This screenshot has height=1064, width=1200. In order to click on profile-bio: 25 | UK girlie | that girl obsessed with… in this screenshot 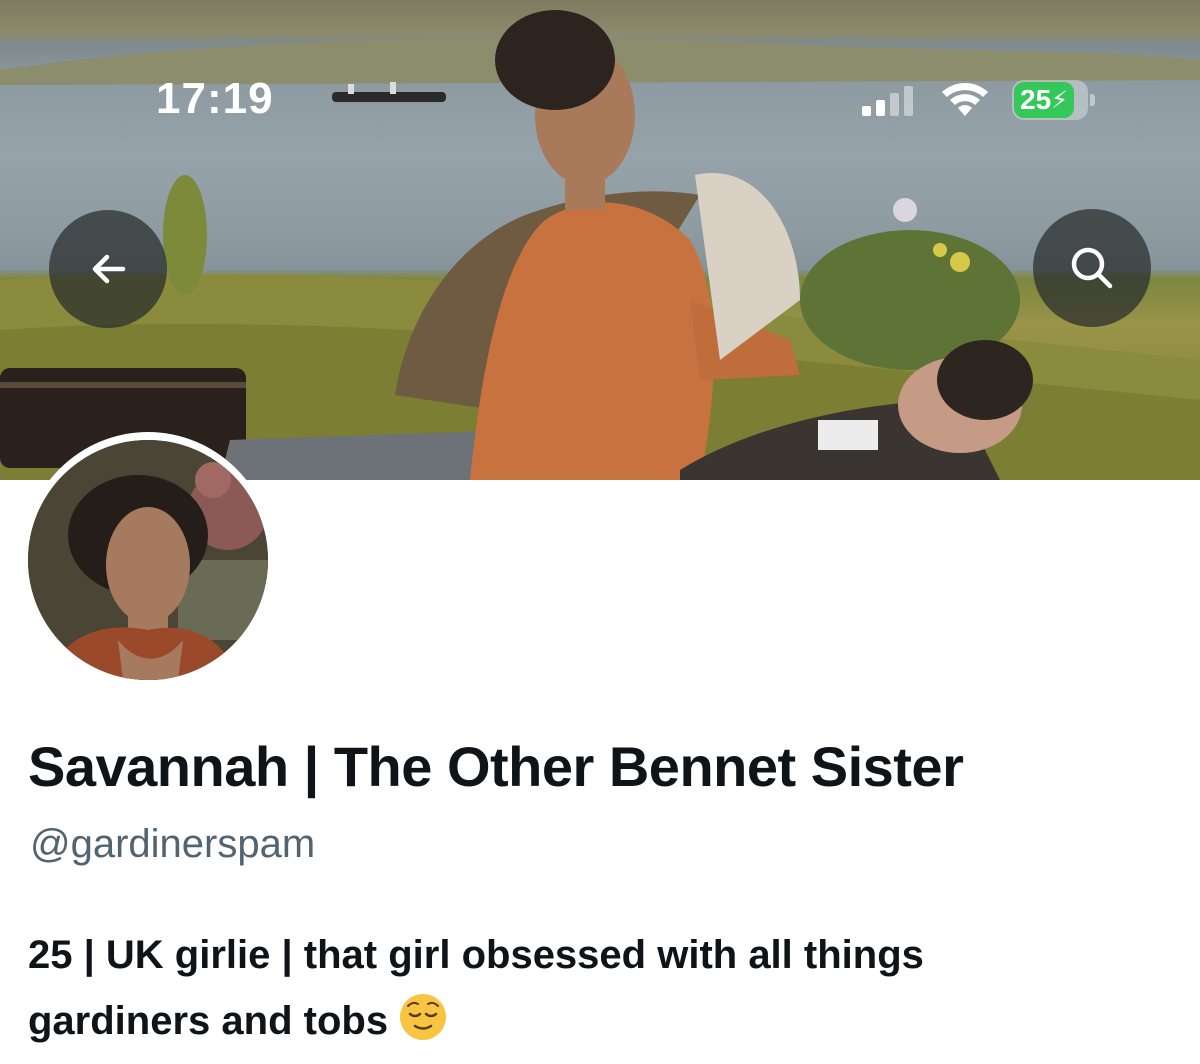, I will do `click(598, 988)`.